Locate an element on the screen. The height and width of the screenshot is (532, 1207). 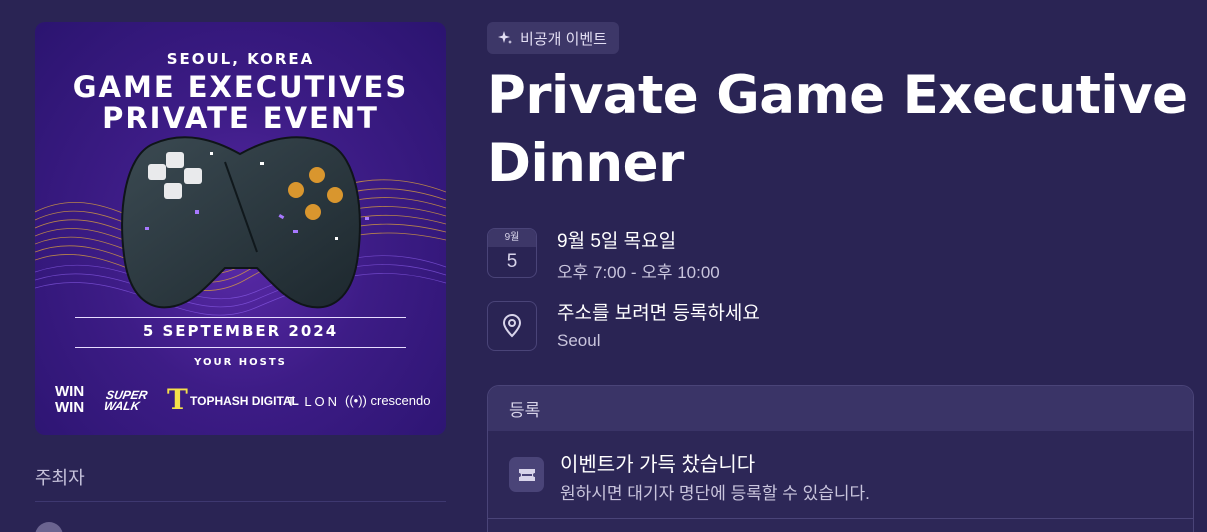
cover-headline-line2: PRIVATE EVENT is located at coordinates (240, 118).